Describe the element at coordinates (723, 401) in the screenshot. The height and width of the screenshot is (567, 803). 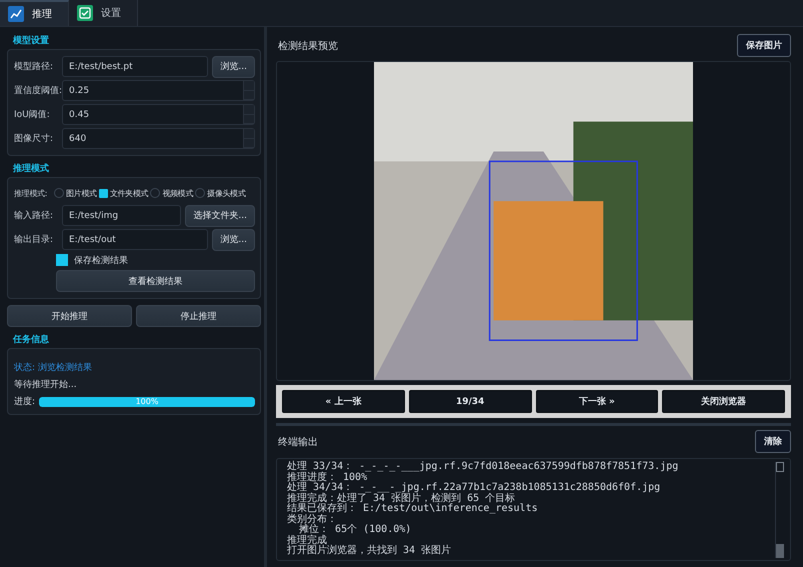
I see `nav-button: 关闭浏览器` at that location.